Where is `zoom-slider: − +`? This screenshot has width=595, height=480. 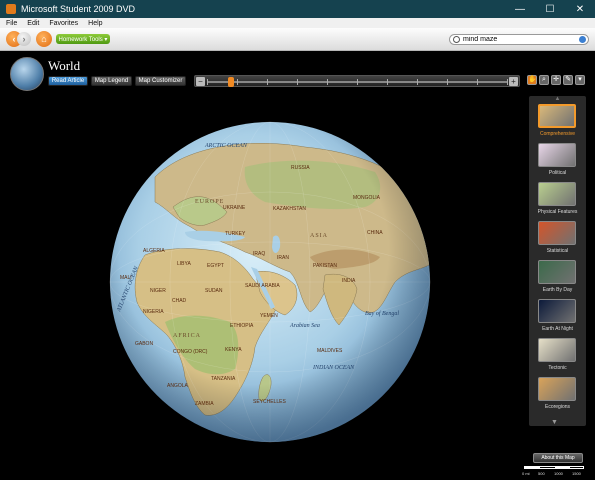
zoom-slider: − + is located at coordinates (357, 81).